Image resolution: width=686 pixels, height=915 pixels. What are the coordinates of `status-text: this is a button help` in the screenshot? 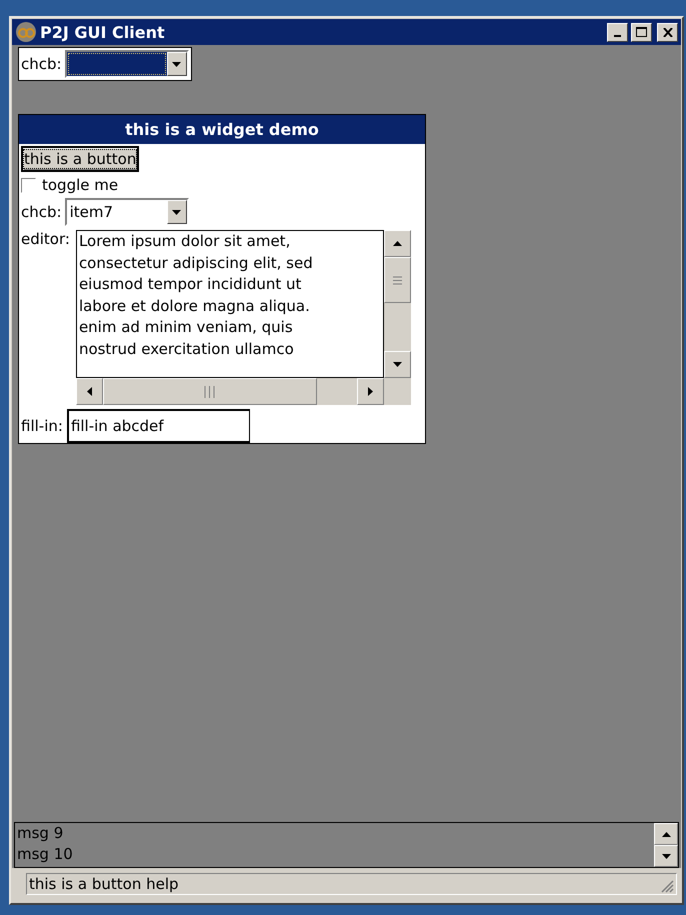 It's located at (104, 884).